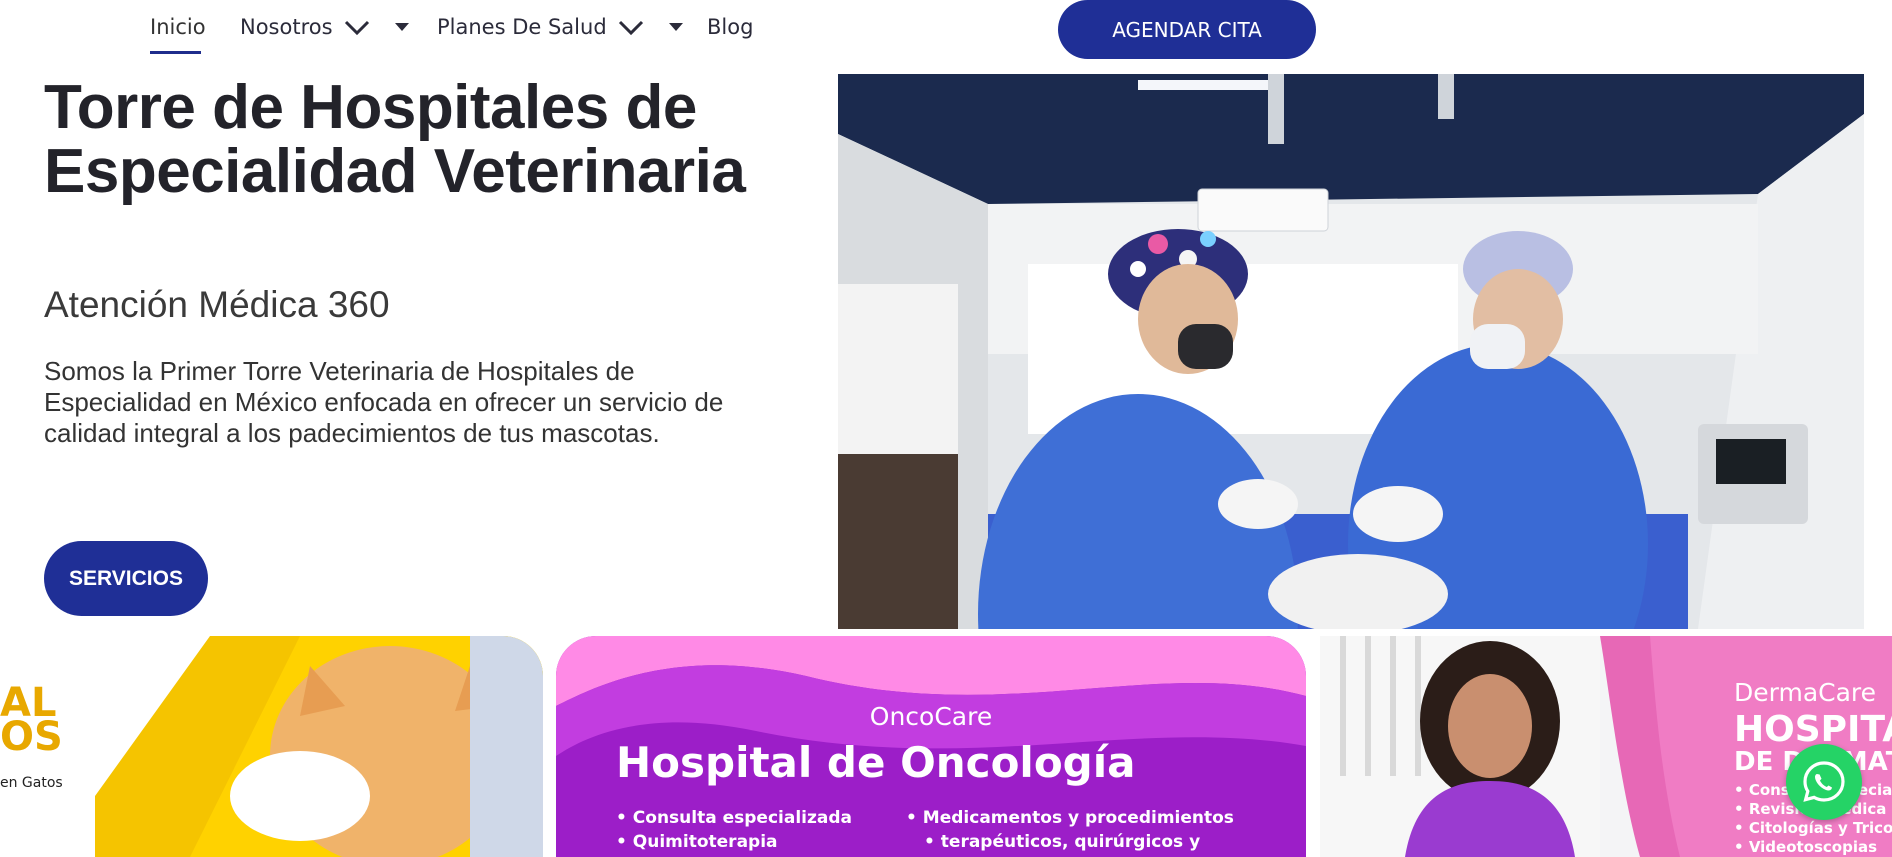 The height and width of the screenshot is (857, 1892). I want to click on list-item: terapéuticos, quirúrgicos y, so click(1070, 842).